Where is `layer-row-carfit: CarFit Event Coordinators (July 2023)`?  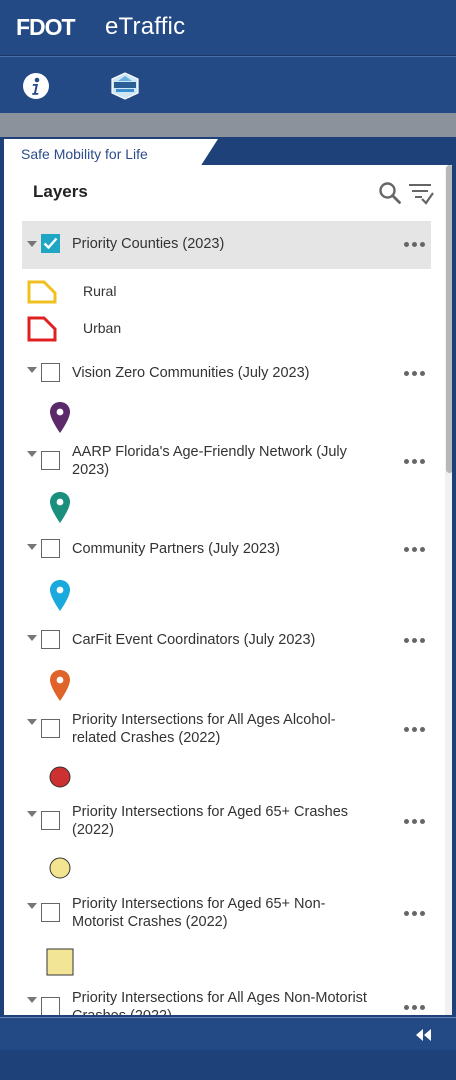
layer-row-carfit: CarFit Event Coordinators (July 2023) is located at coordinates (226, 645).